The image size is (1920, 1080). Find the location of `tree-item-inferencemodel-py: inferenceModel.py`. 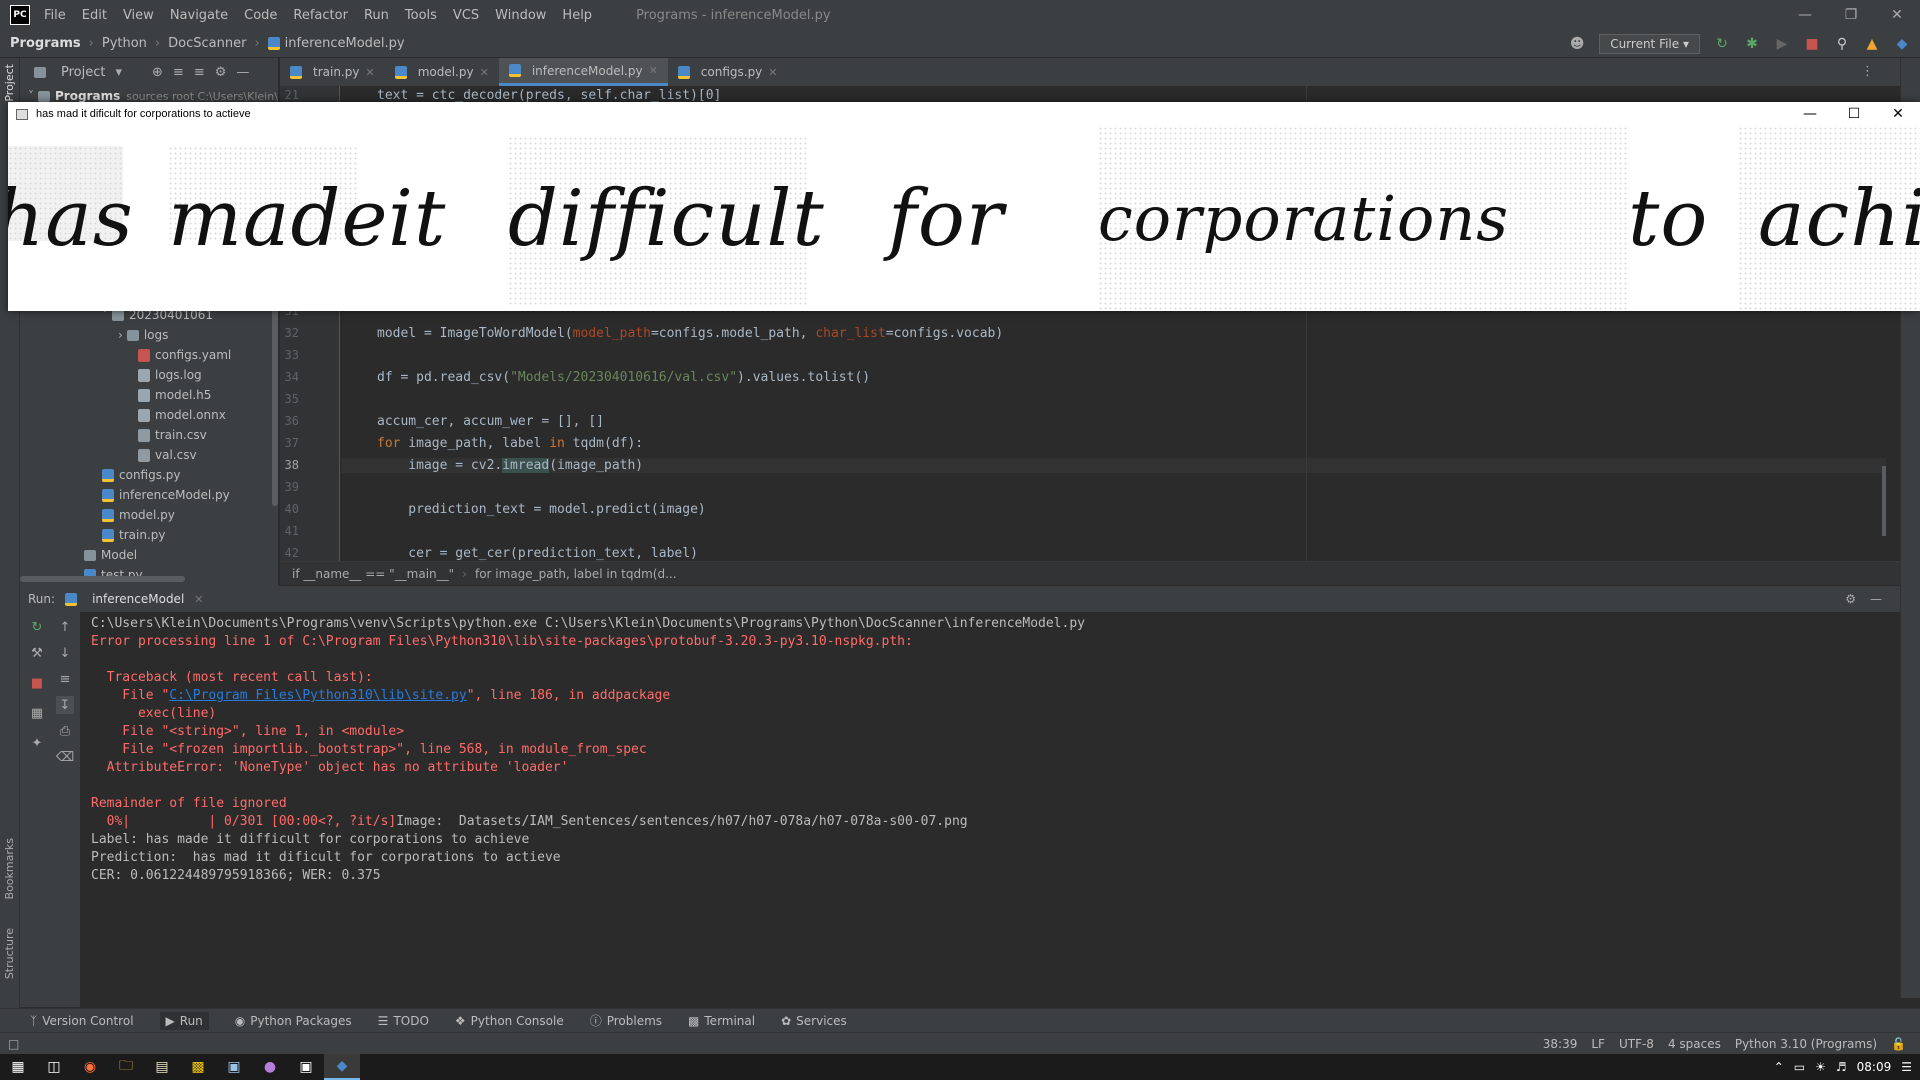

tree-item-inferencemodel-py: inferenceModel.py is located at coordinates (166, 495).